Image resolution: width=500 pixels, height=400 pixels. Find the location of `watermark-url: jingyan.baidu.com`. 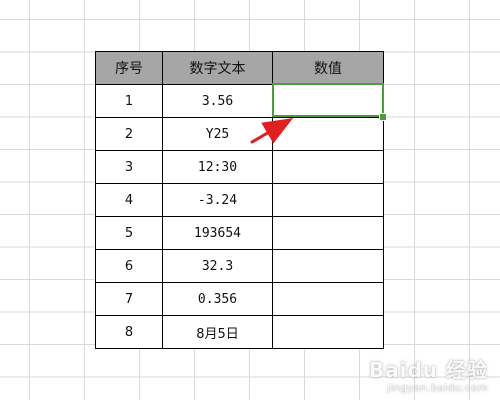

watermark-url: jingyan.baidu.com is located at coordinates (437, 388).